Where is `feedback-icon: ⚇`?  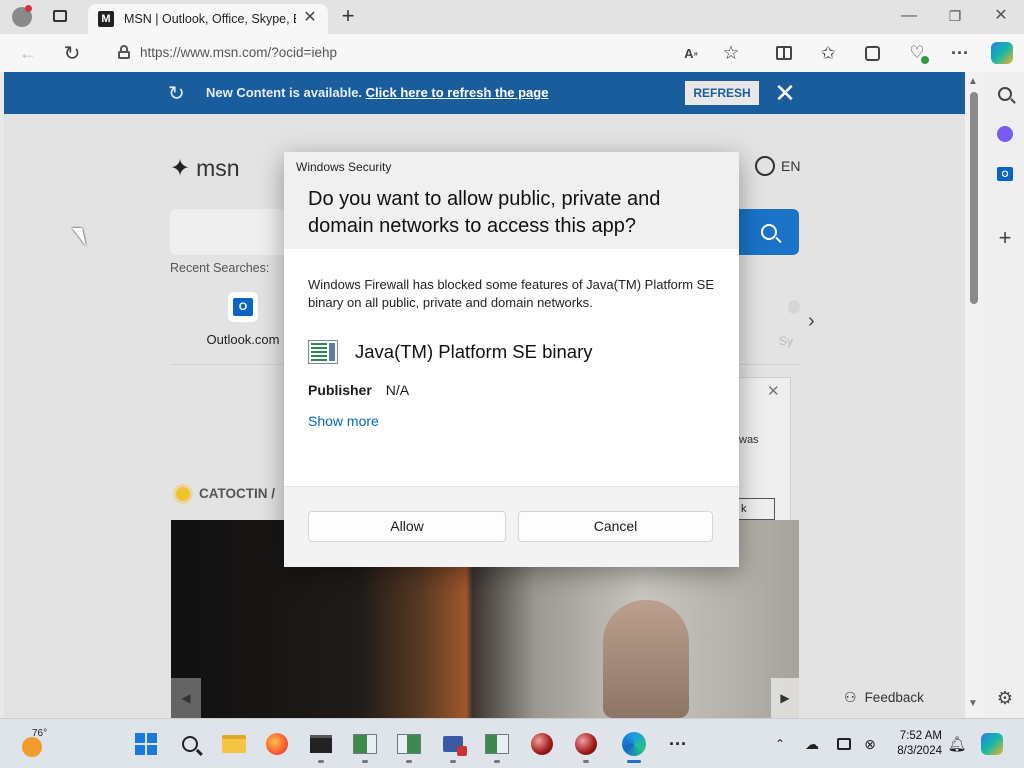 feedback-icon: ⚇ is located at coordinates (850, 697).